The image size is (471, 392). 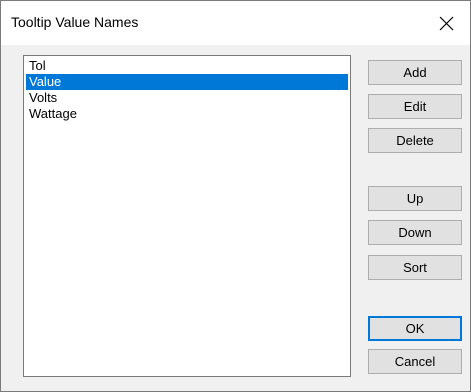 I want to click on list-item-wattage: Wattage, so click(x=187, y=114).